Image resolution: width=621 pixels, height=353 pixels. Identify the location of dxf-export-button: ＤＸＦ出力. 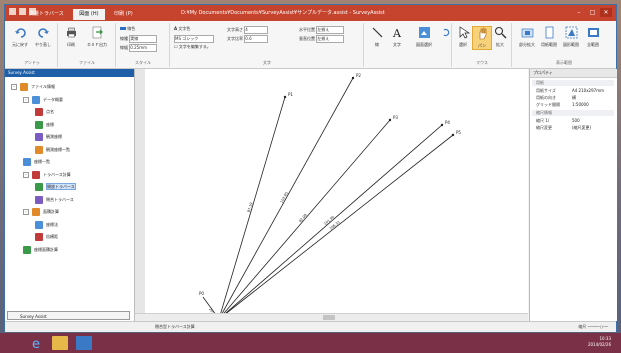
(97, 37).